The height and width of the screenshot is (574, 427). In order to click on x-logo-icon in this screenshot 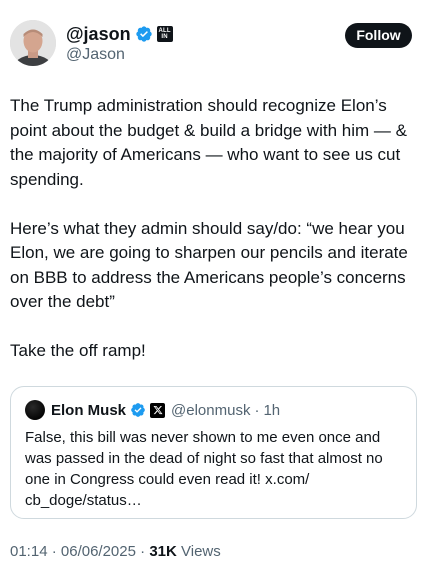, I will do `click(158, 410)`.